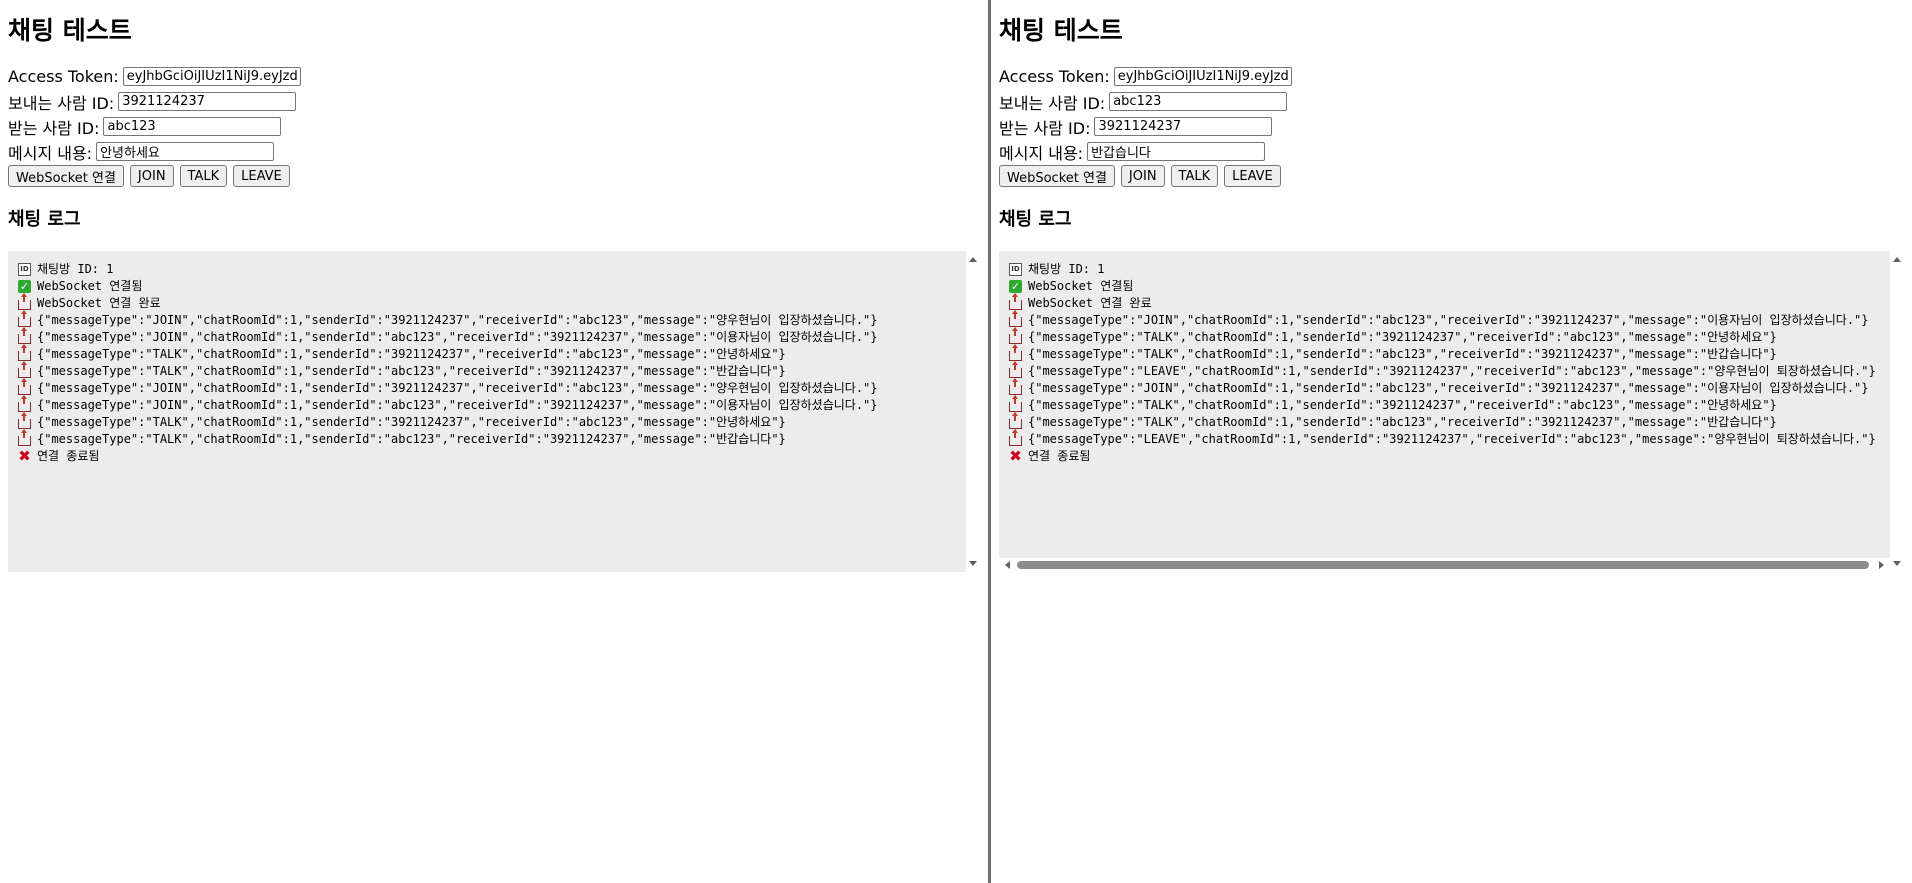 Image resolution: width=1912 pixels, height=883 pixels. Describe the element at coordinates (63, 76) in the screenshot. I see `token-label: Access Token:` at that location.